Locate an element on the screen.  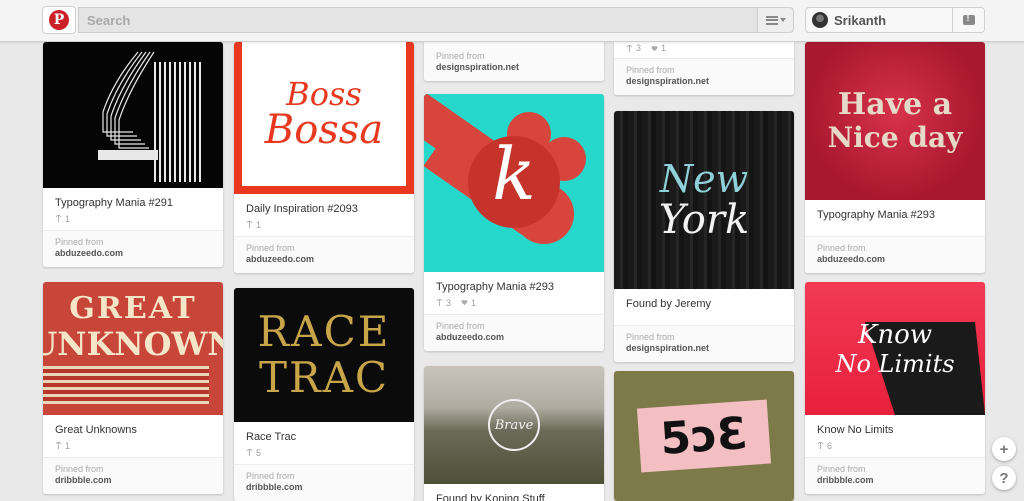
brave-badge: Brave is located at coordinates (514, 425).